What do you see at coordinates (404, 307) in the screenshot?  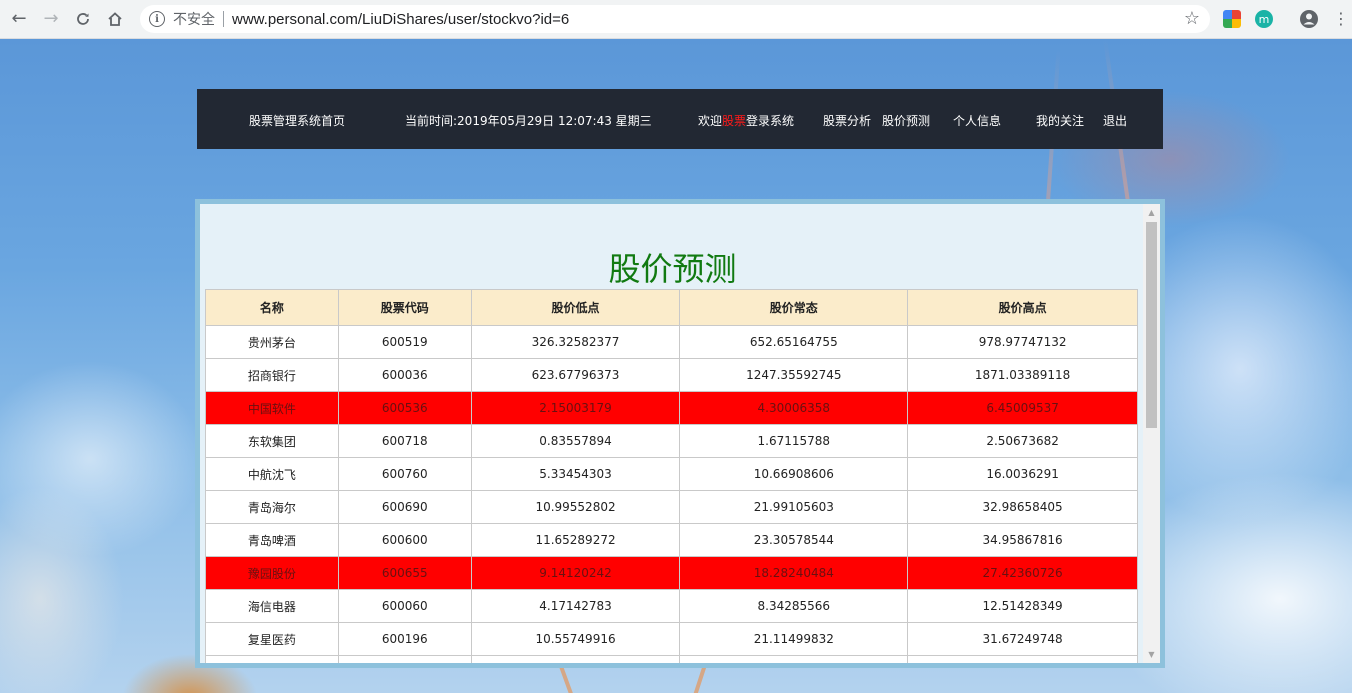 I see `column-header-code: 股票代码` at bounding box center [404, 307].